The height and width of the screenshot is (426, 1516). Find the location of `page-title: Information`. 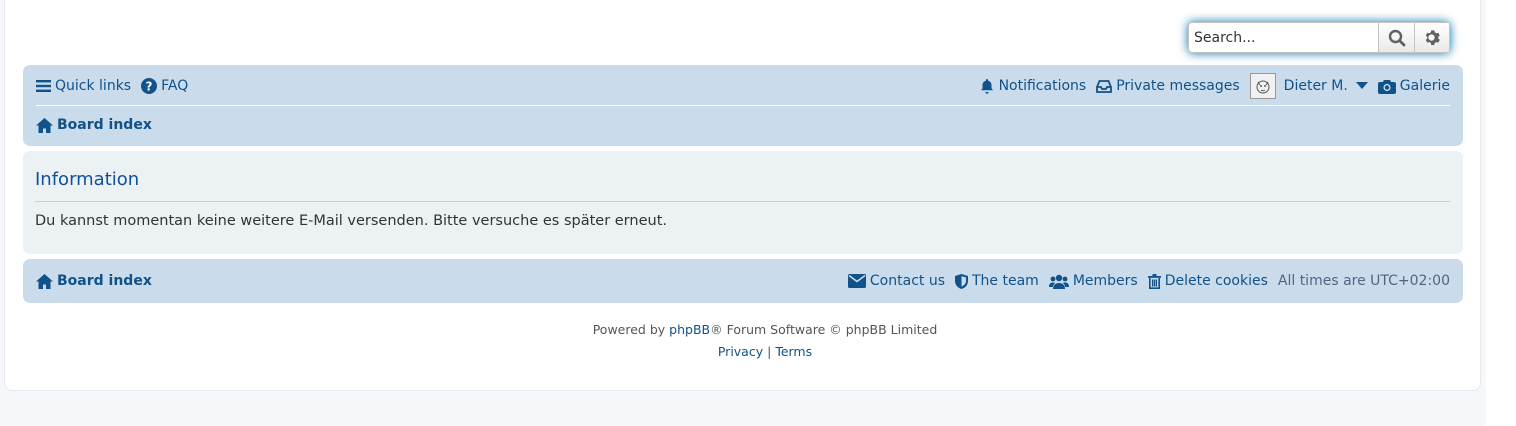

page-title: Information is located at coordinates (87, 179).